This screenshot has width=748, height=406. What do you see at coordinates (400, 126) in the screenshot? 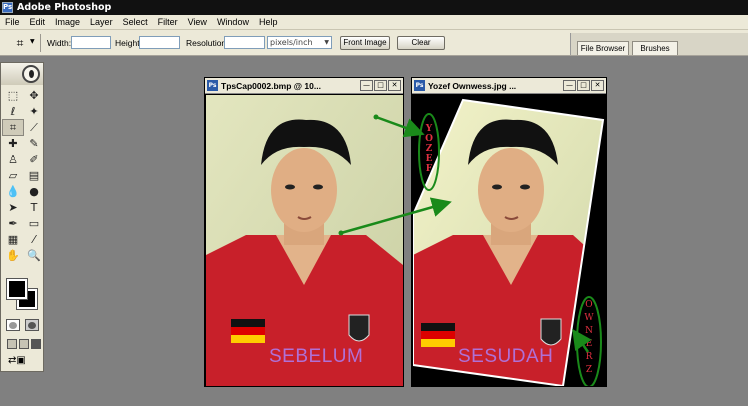
I see `arrow-to-side-text` at bounding box center [400, 126].